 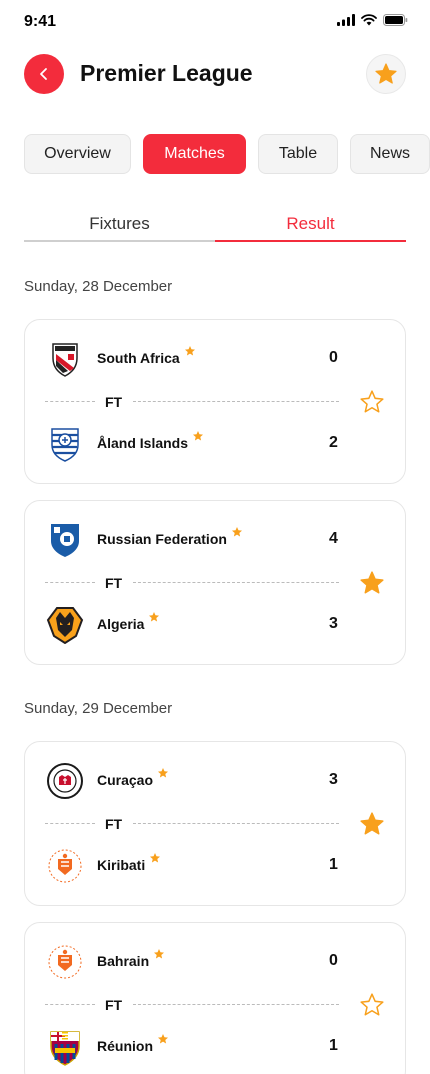 I want to click on wifi-icon, so click(x=369, y=20).